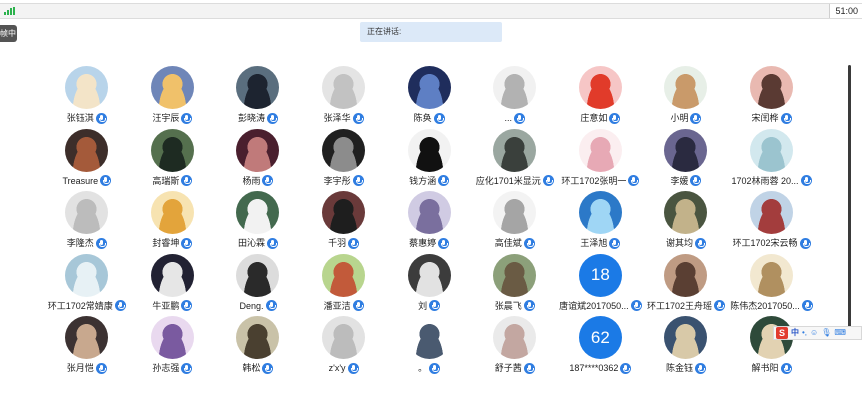 Image resolution: width=862 pixels, height=400 pixels. I want to click on ime-emoji-icon: ☺, so click(814, 333).